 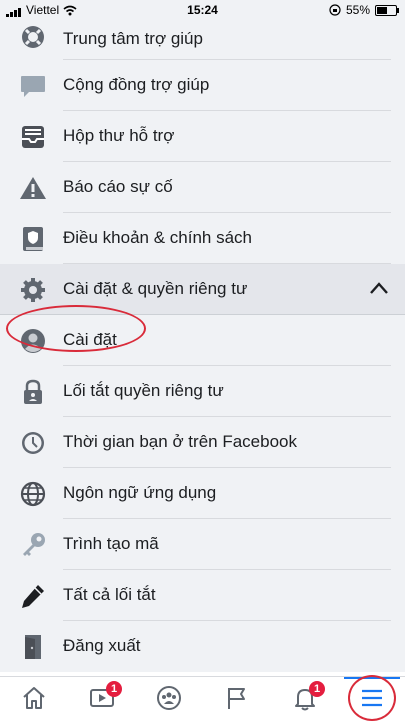 What do you see at coordinates (33, 290) in the screenshot?
I see `gear-icon` at bounding box center [33, 290].